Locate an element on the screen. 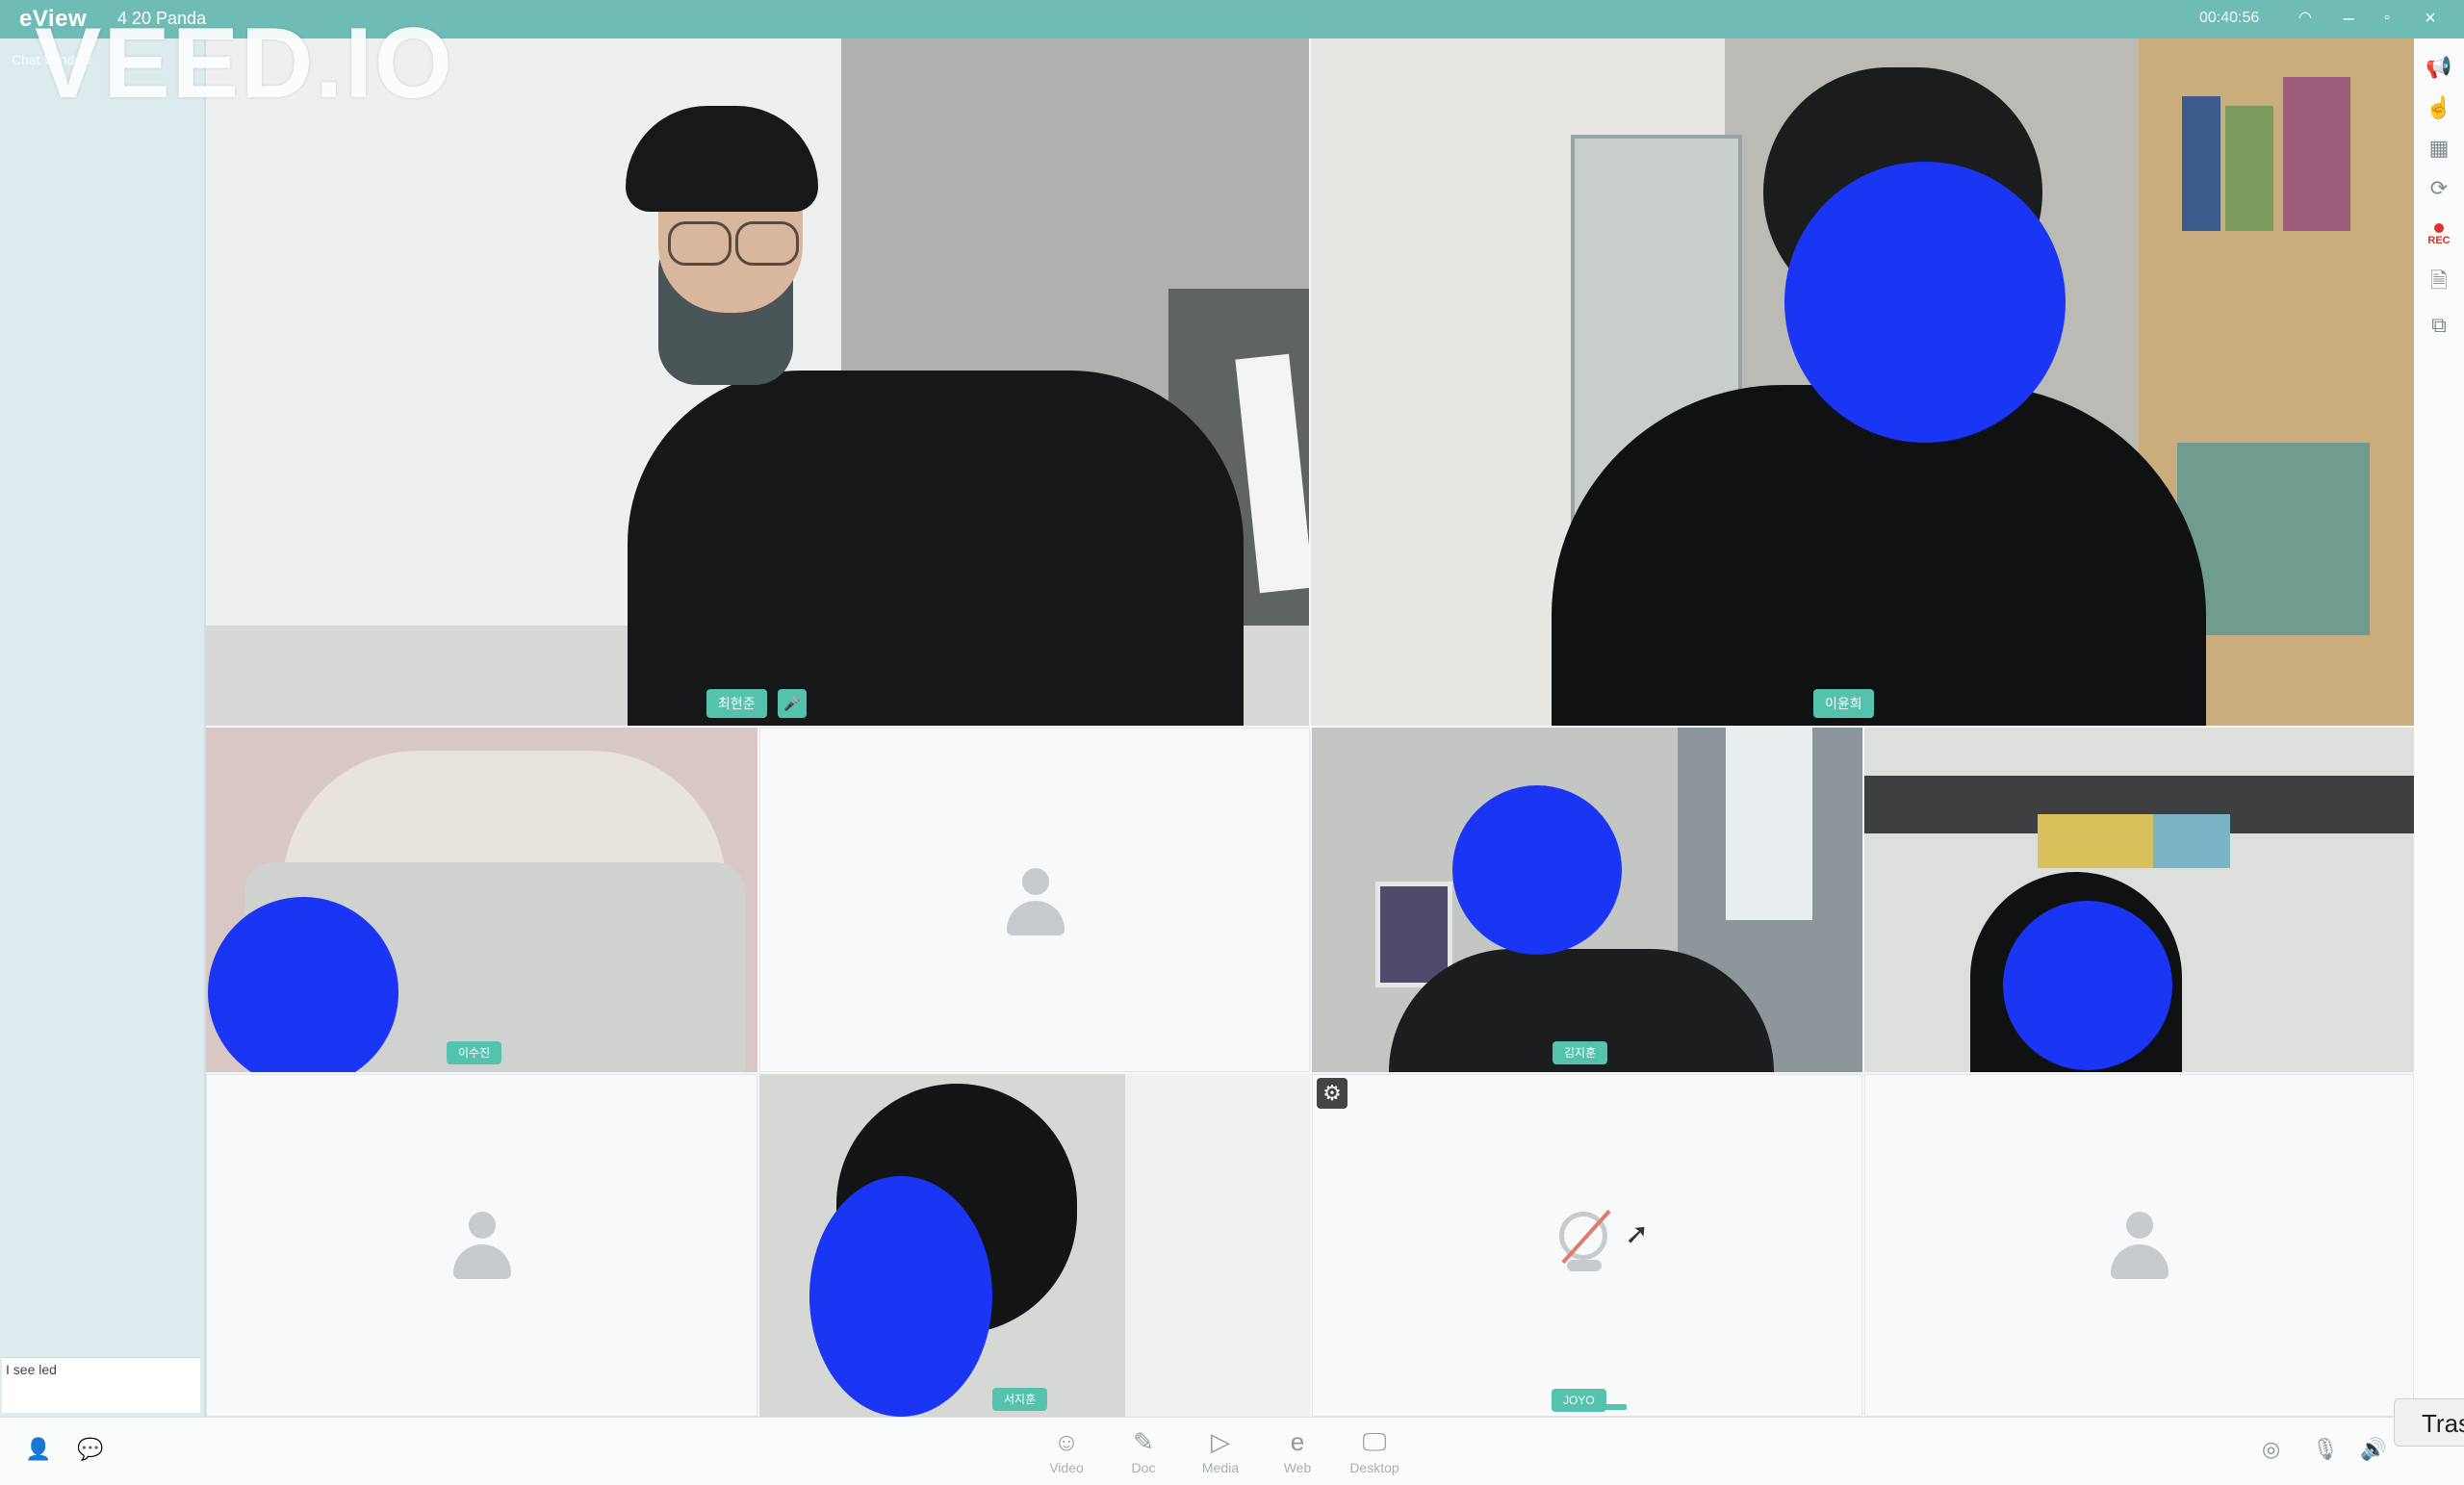  record-label: REC is located at coordinates (2439, 240).